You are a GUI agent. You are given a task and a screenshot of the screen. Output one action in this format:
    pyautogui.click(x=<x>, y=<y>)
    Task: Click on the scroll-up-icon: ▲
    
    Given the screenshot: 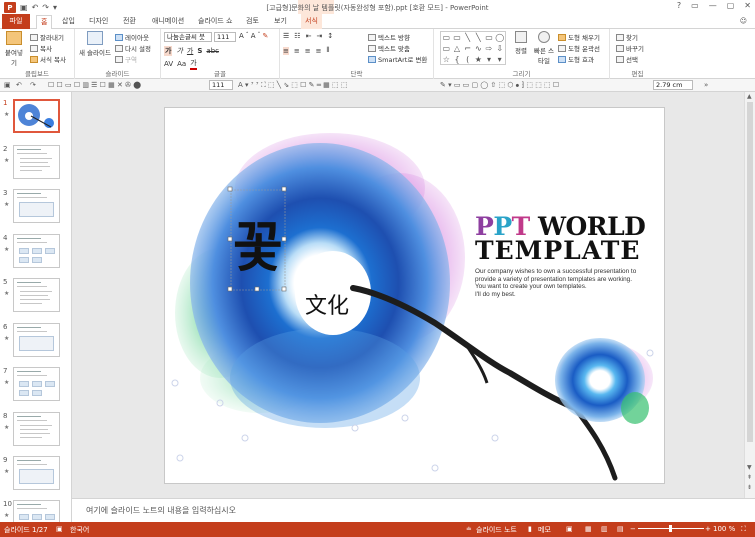 What is the action you would take?
    pyautogui.click(x=749, y=96)
    